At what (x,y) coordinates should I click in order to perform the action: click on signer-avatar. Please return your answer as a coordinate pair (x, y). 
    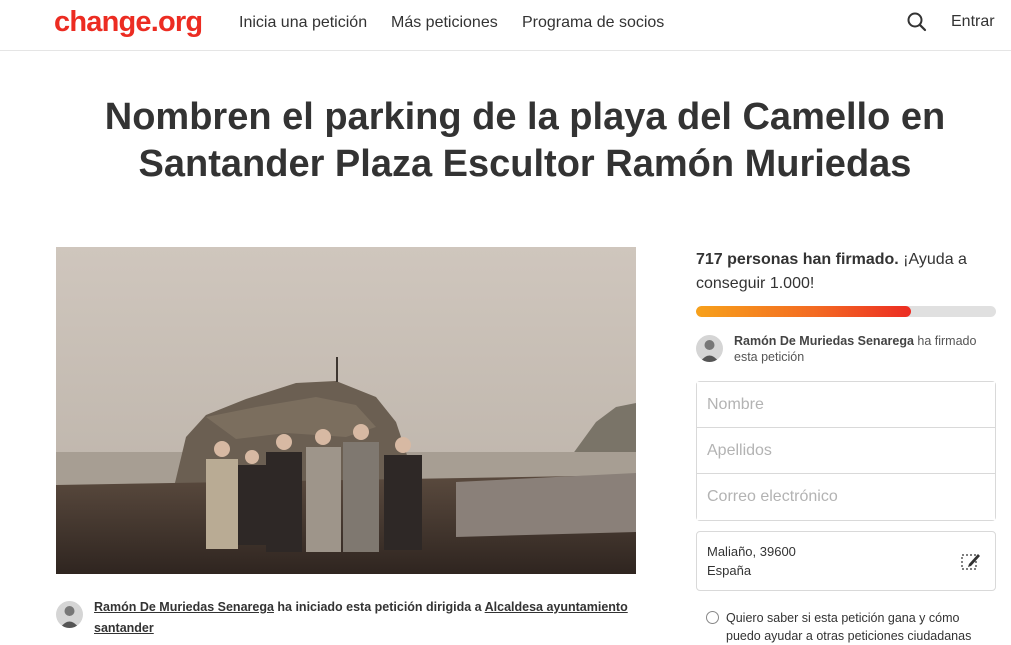
    Looking at the image, I should click on (709, 348).